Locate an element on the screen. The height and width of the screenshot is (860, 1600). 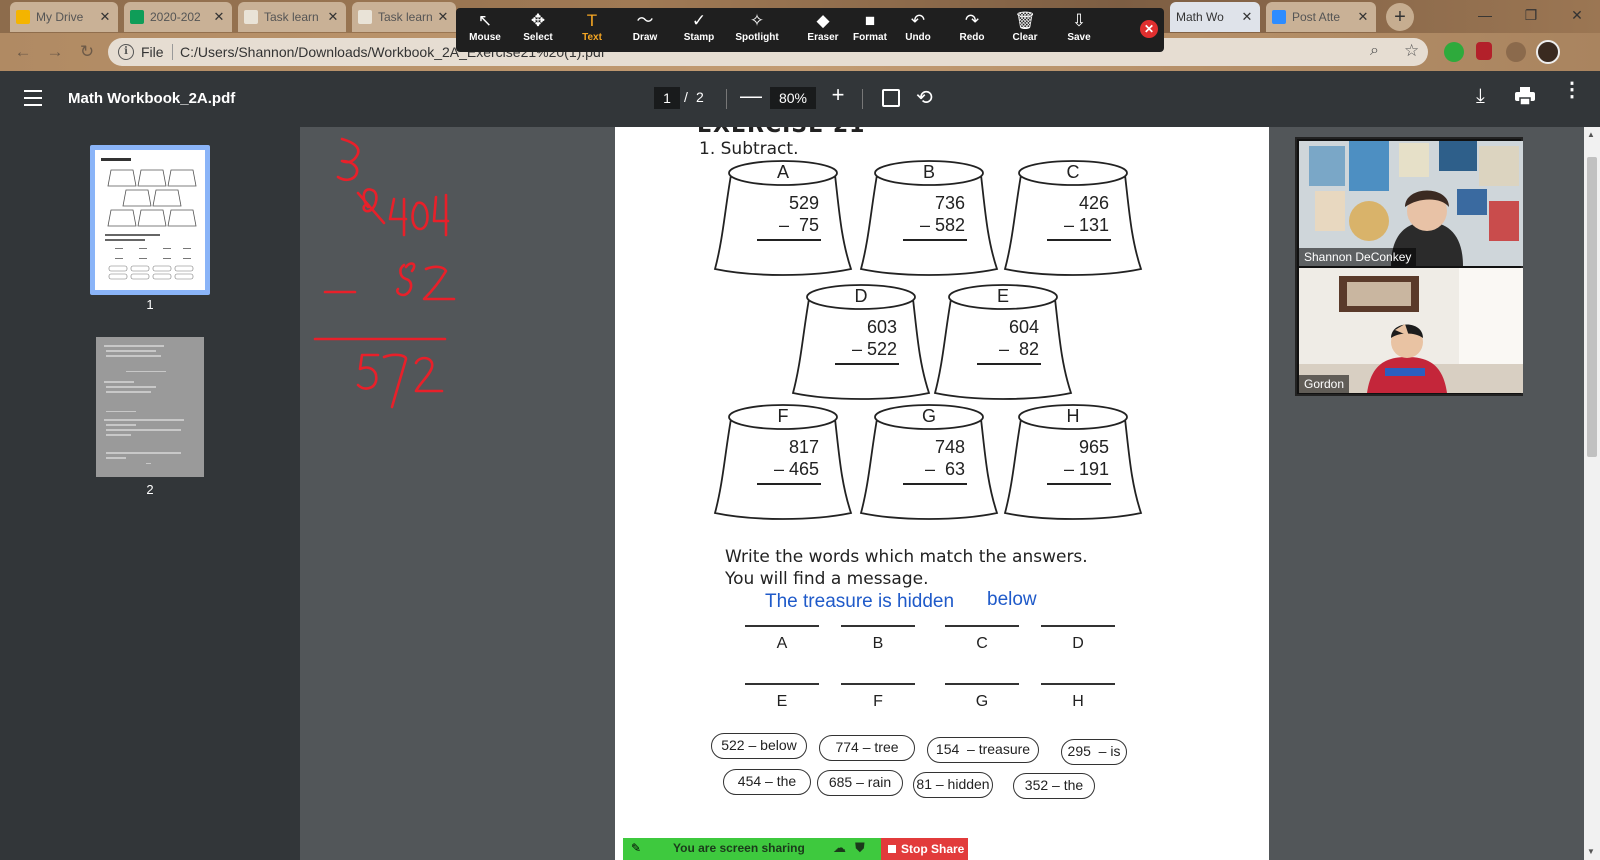
profile-avatar is located at coordinates (1548, 52).